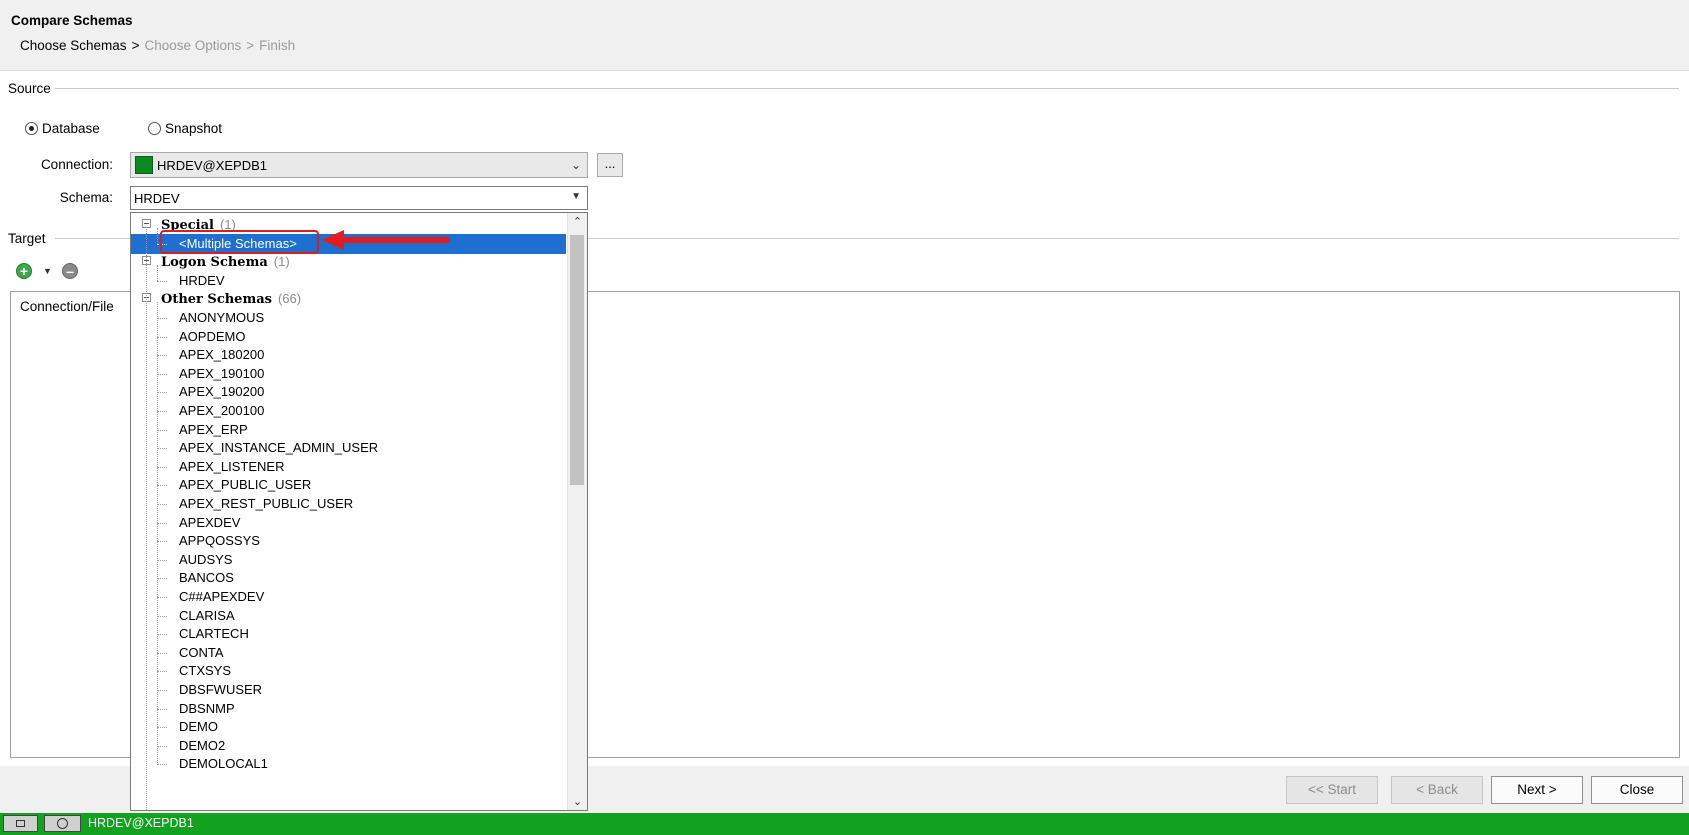 This screenshot has height=835, width=1689. What do you see at coordinates (86, 197) in the screenshot?
I see `schema-label: Schema:` at bounding box center [86, 197].